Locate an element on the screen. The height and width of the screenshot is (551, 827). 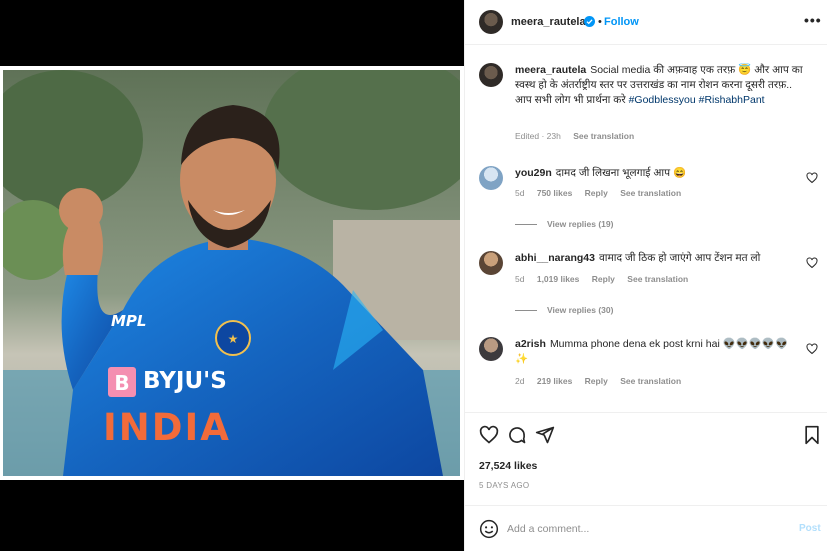
view-replies-button: View replies (30) is located at coordinates (564, 310).